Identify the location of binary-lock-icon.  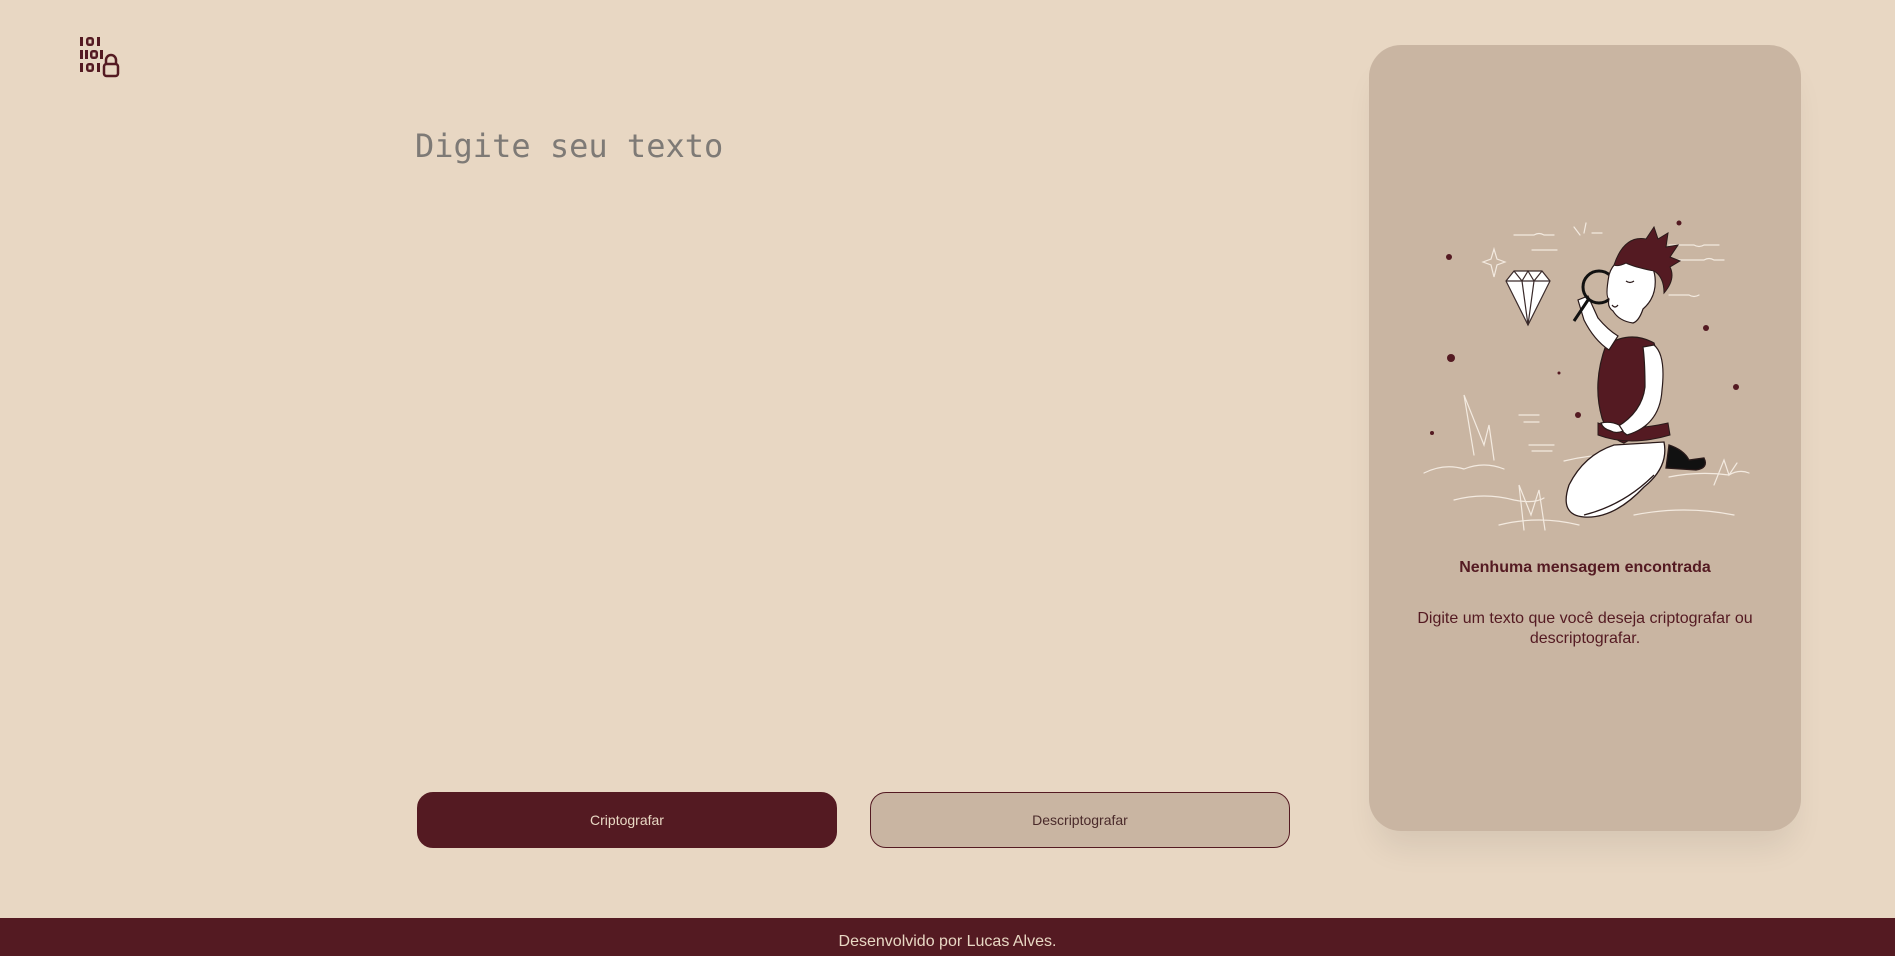
(100, 56).